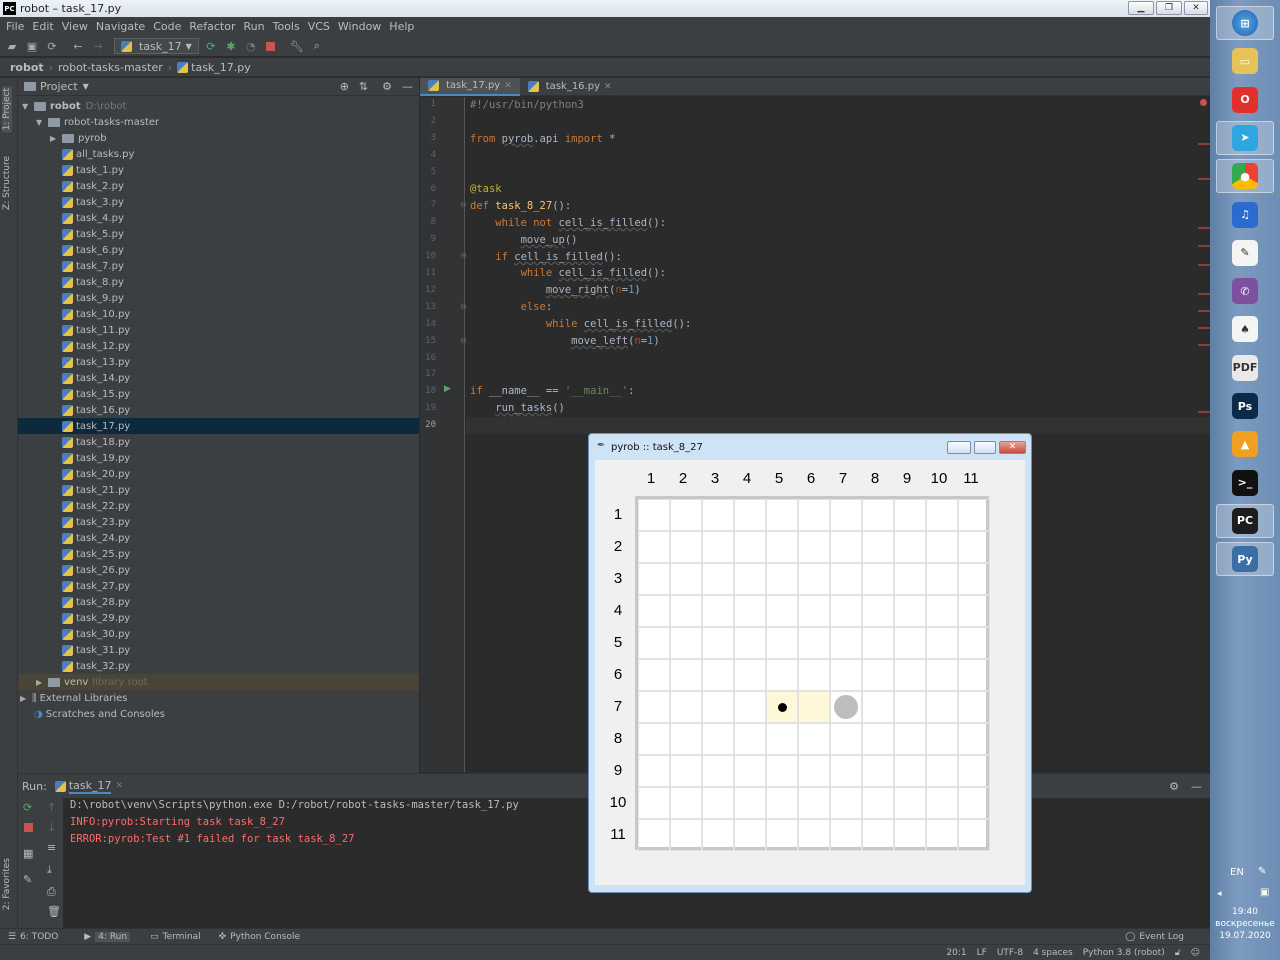 This screenshot has height=960, width=1280. What do you see at coordinates (359, 26) in the screenshot?
I see `menu-window: Window` at bounding box center [359, 26].